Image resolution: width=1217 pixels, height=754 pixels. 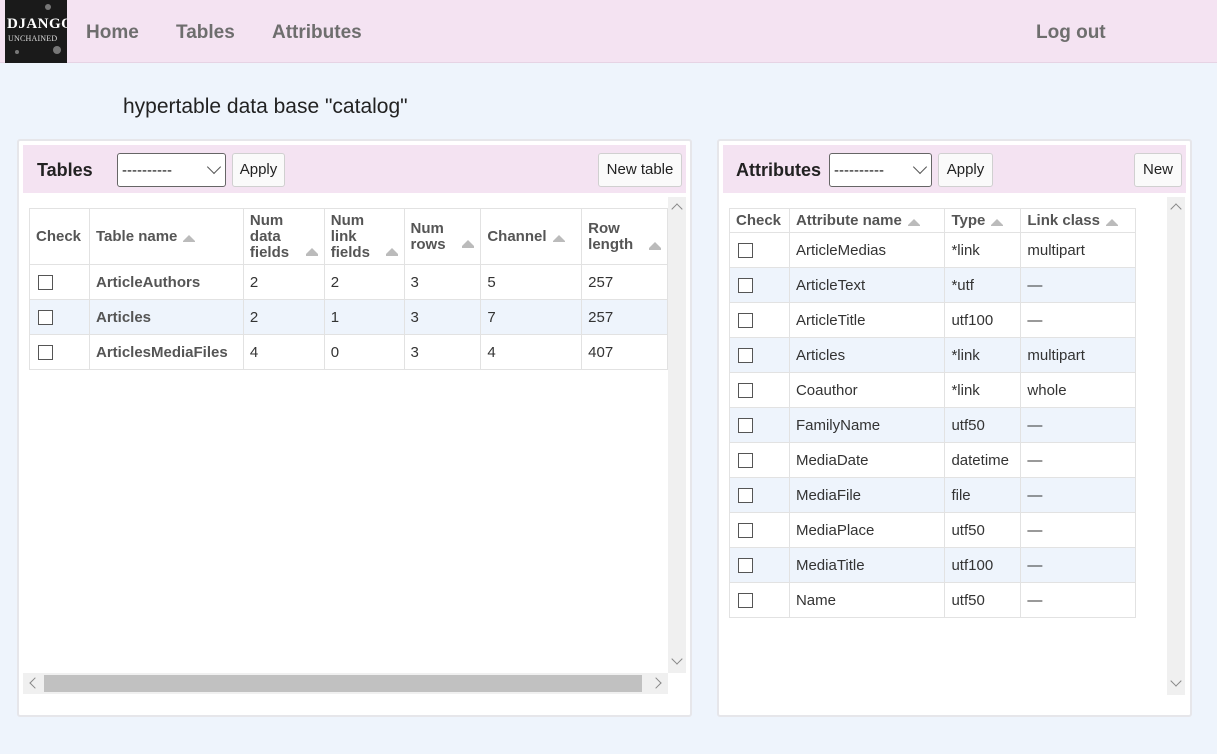 I want to click on attribute-name-link: MediaFile, so click(x=867, y=495).